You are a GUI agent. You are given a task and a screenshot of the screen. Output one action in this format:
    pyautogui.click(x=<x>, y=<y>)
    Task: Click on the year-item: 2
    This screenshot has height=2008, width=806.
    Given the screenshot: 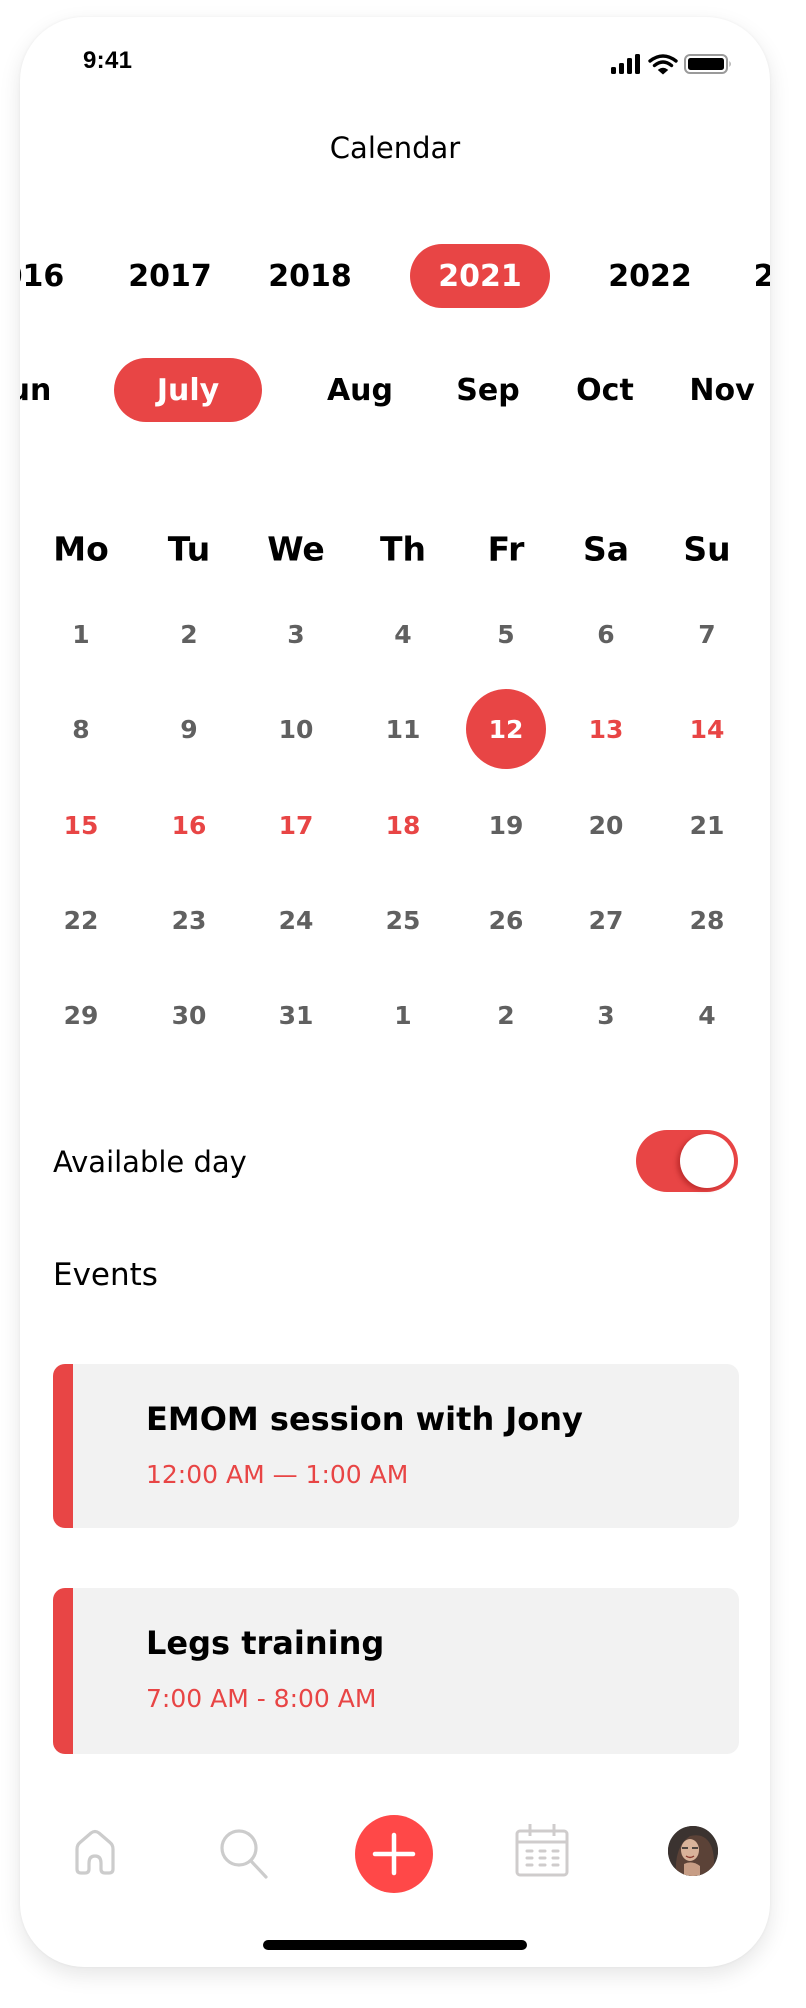 What is the action you would take?
    pyautogui.click(x=762, y=277)
    